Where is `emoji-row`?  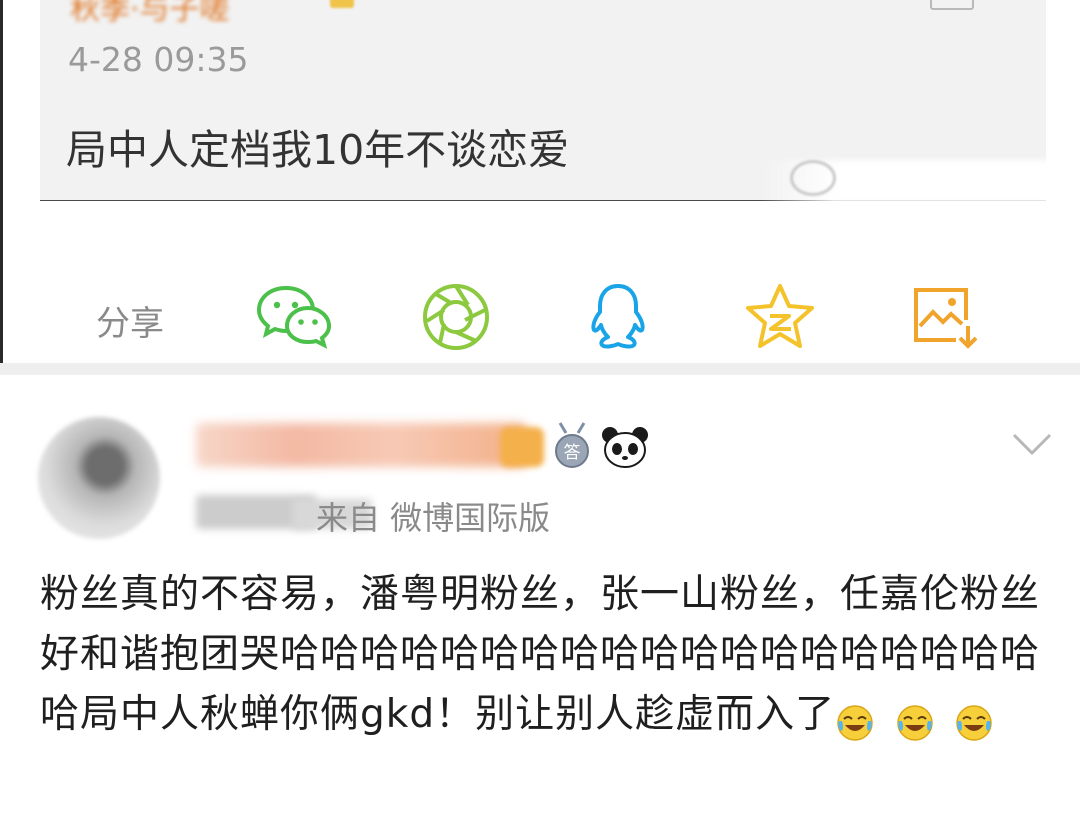 emoji-row is located at coordinates (917, 721).